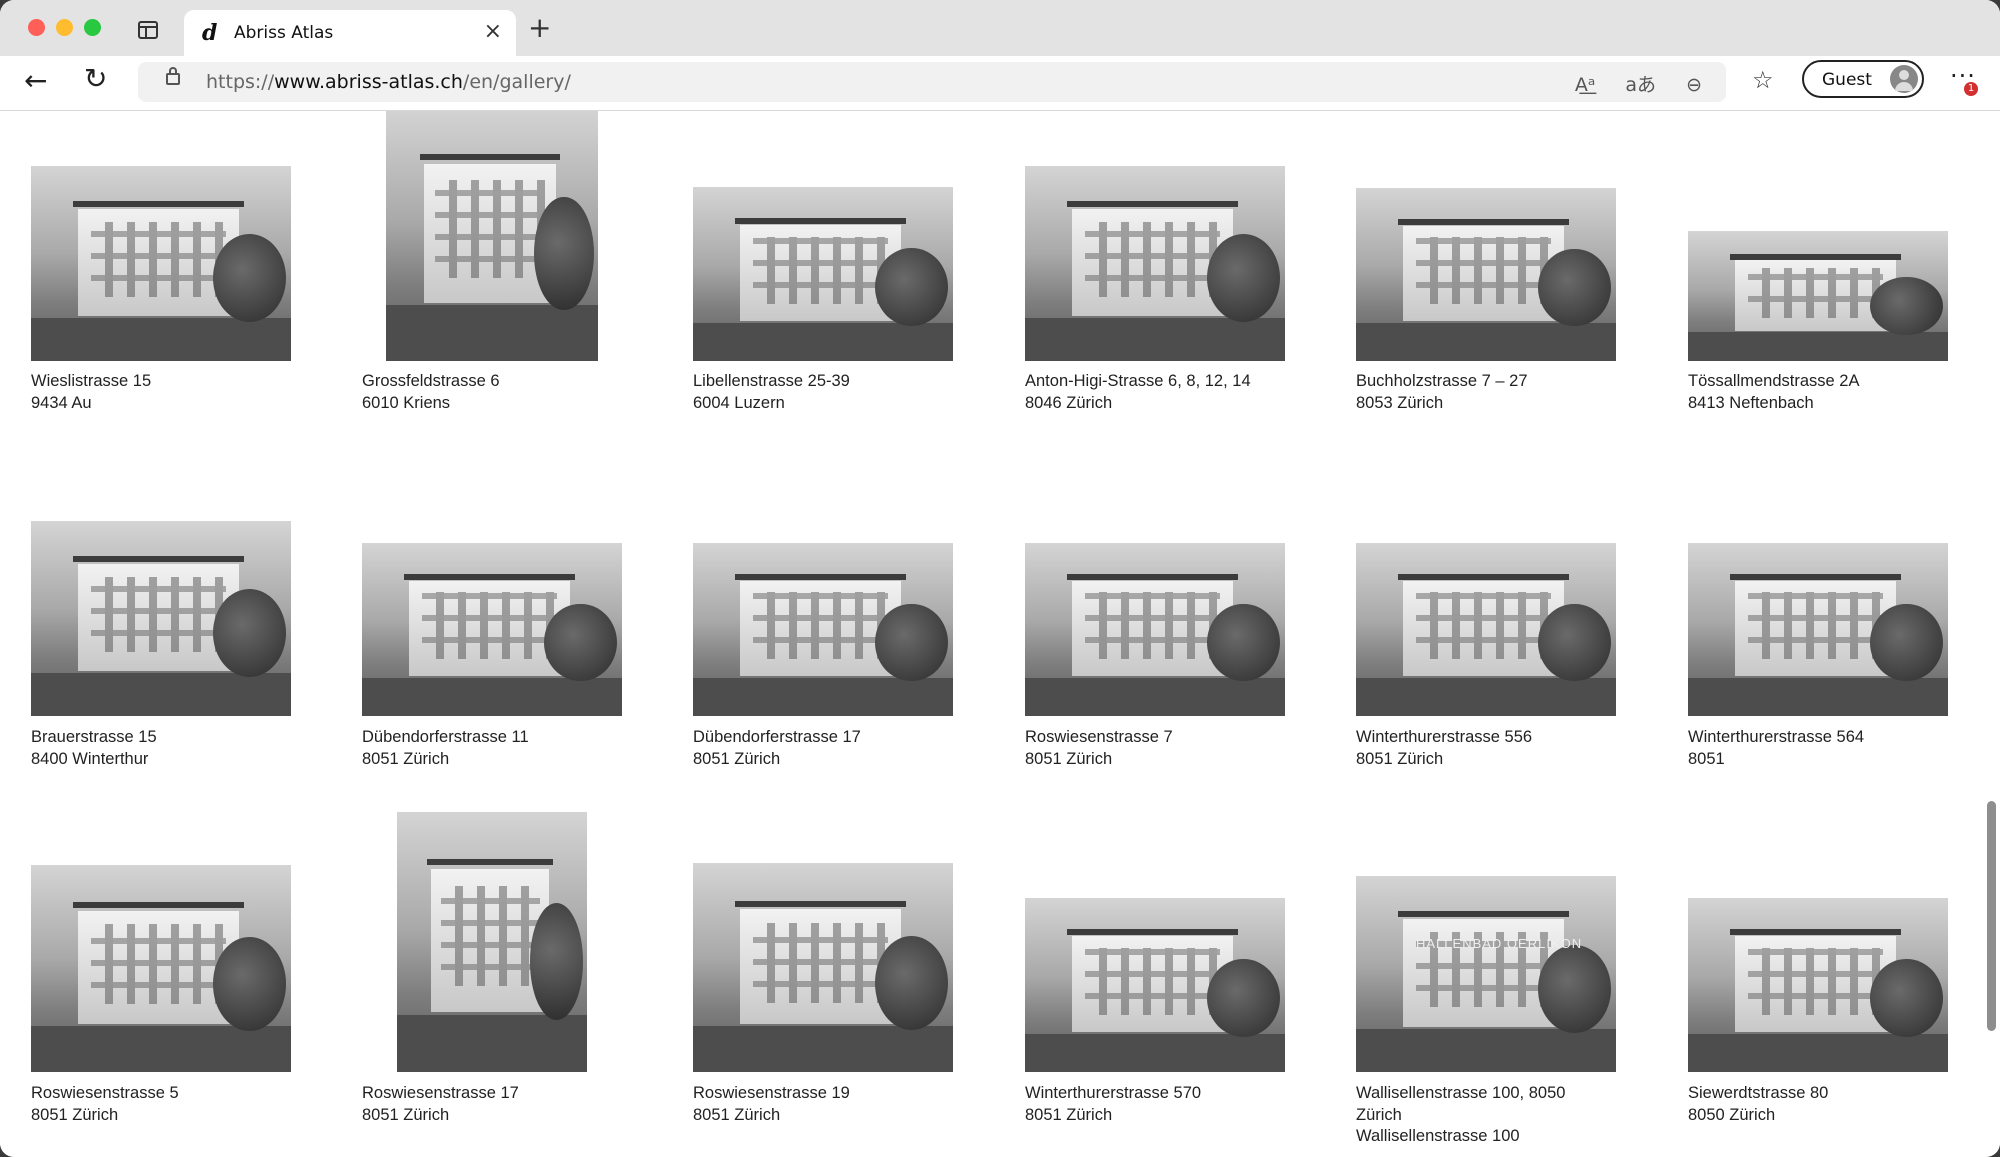 This screenshot has height=1157, width=2000. What do you see at coordinates (771, 1104) in the screenshot?
I see `gallery-caption: Roswiesenstrasse 19 8051 Zürich` at bounding box center [771, 1104].